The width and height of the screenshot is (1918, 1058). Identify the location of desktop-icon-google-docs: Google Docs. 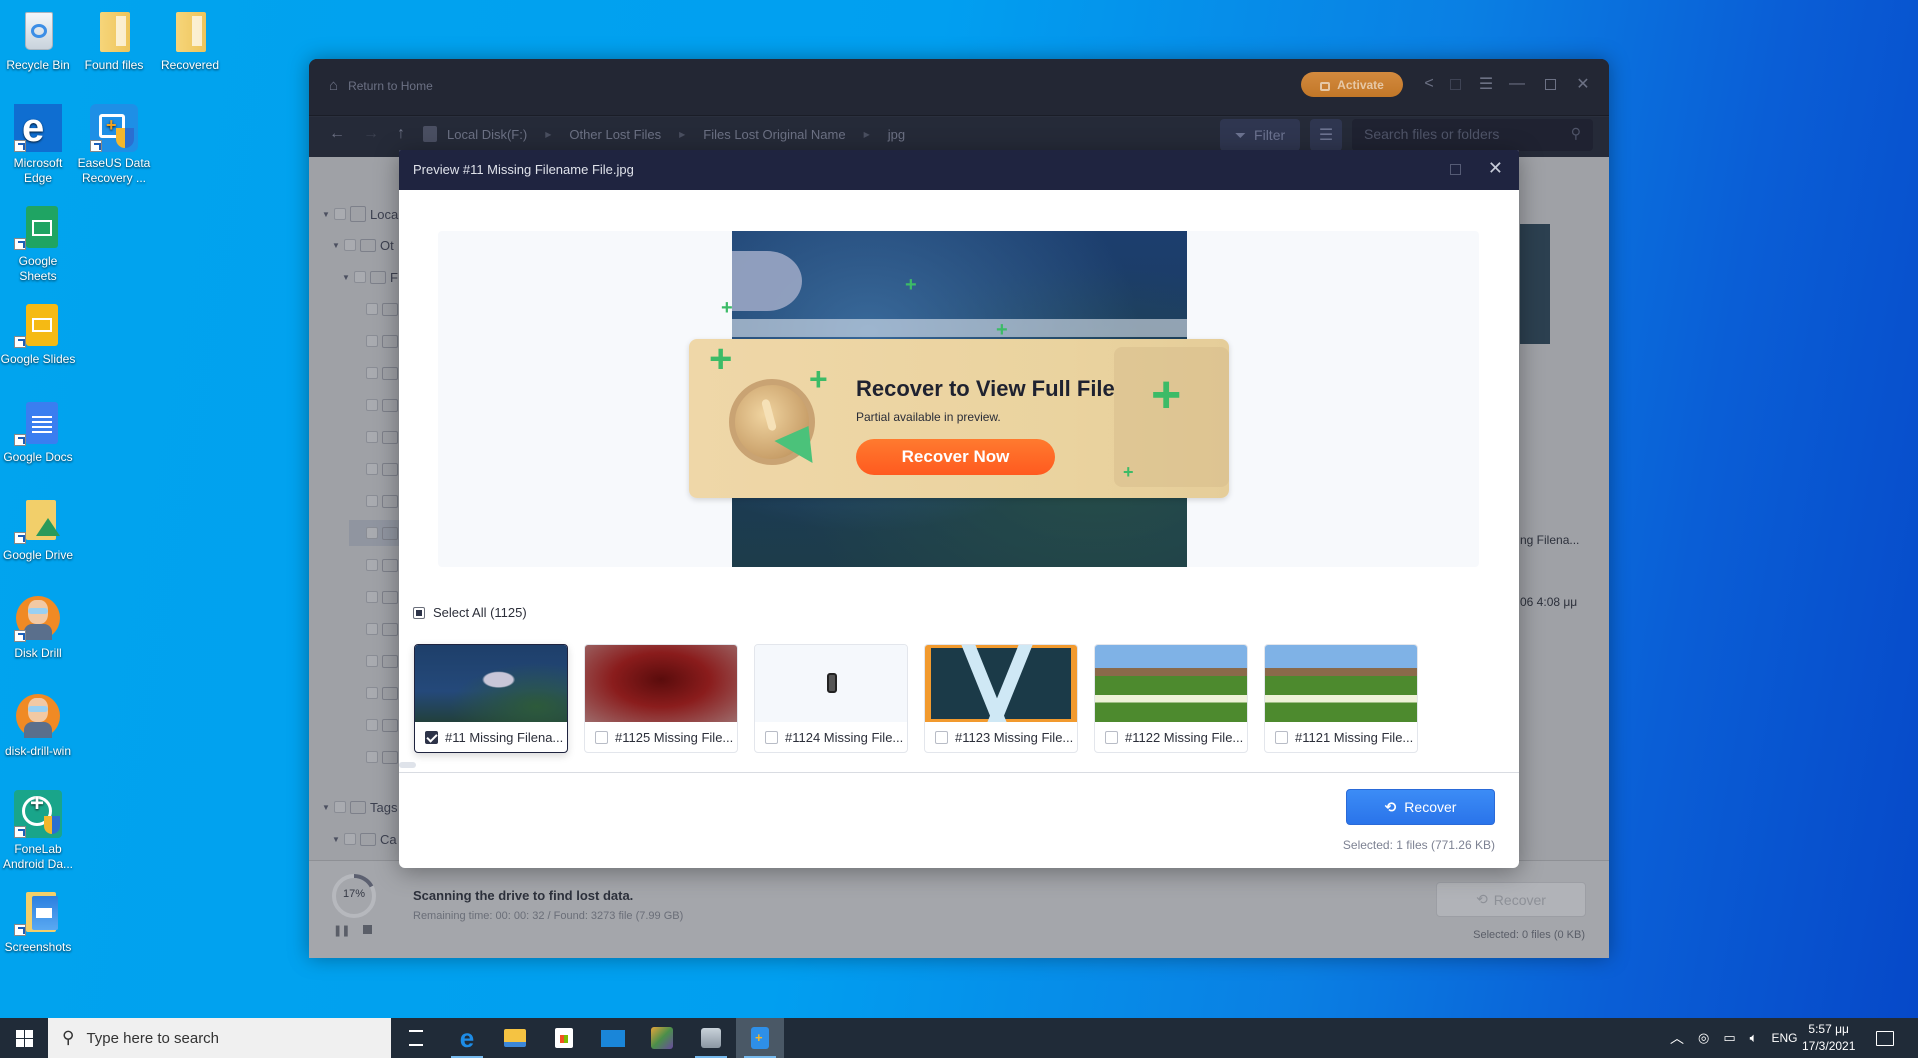
(38, 431).